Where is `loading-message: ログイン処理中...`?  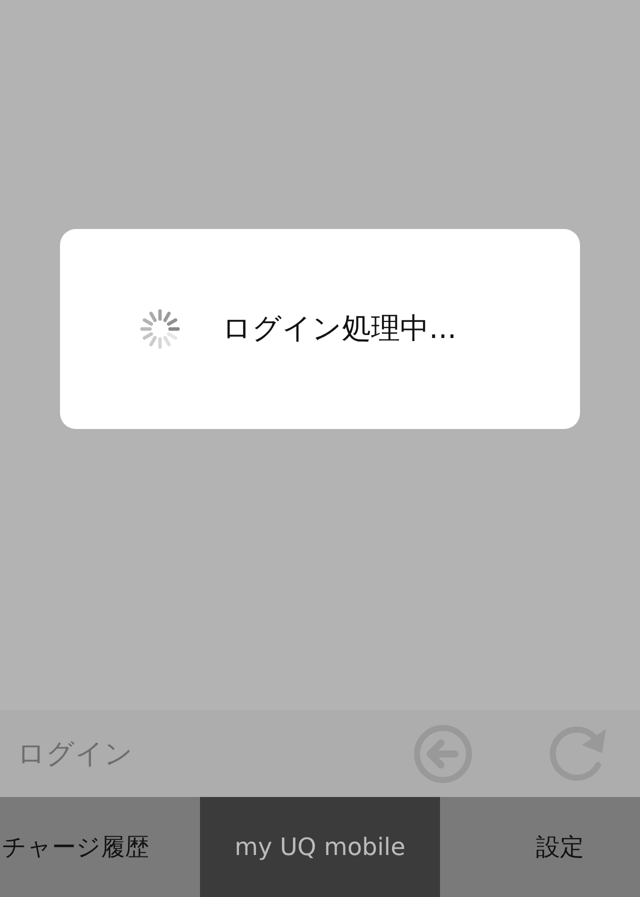
loading-message: ログイン処理中... is located at coordinates (339, 328).